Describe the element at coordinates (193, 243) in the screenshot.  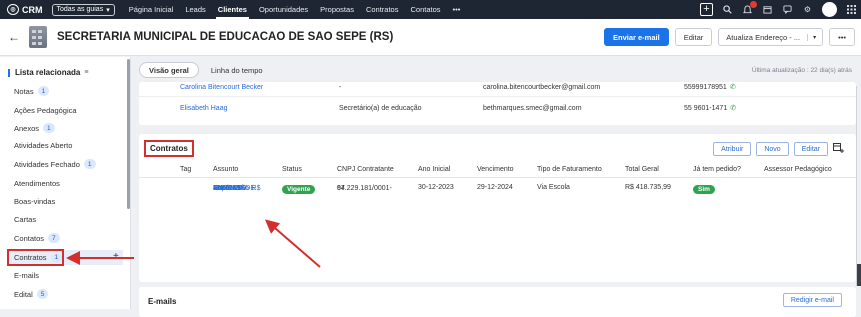
I see `annotation-arrows` at that location.